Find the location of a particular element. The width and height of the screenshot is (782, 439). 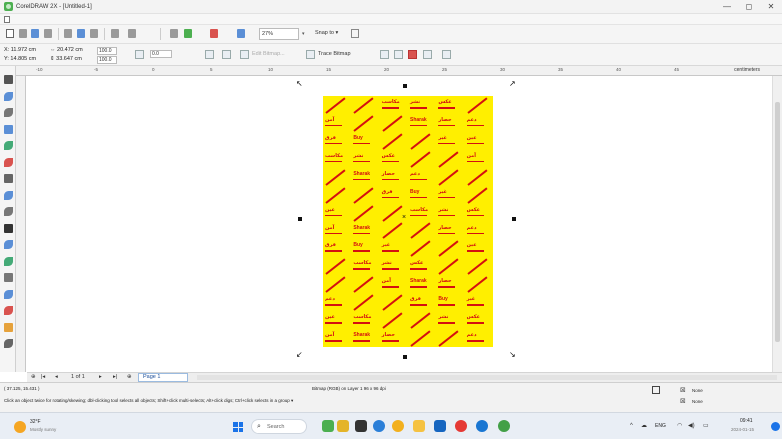

mirror-horizontal-icon is located at coordinates (209, 54).